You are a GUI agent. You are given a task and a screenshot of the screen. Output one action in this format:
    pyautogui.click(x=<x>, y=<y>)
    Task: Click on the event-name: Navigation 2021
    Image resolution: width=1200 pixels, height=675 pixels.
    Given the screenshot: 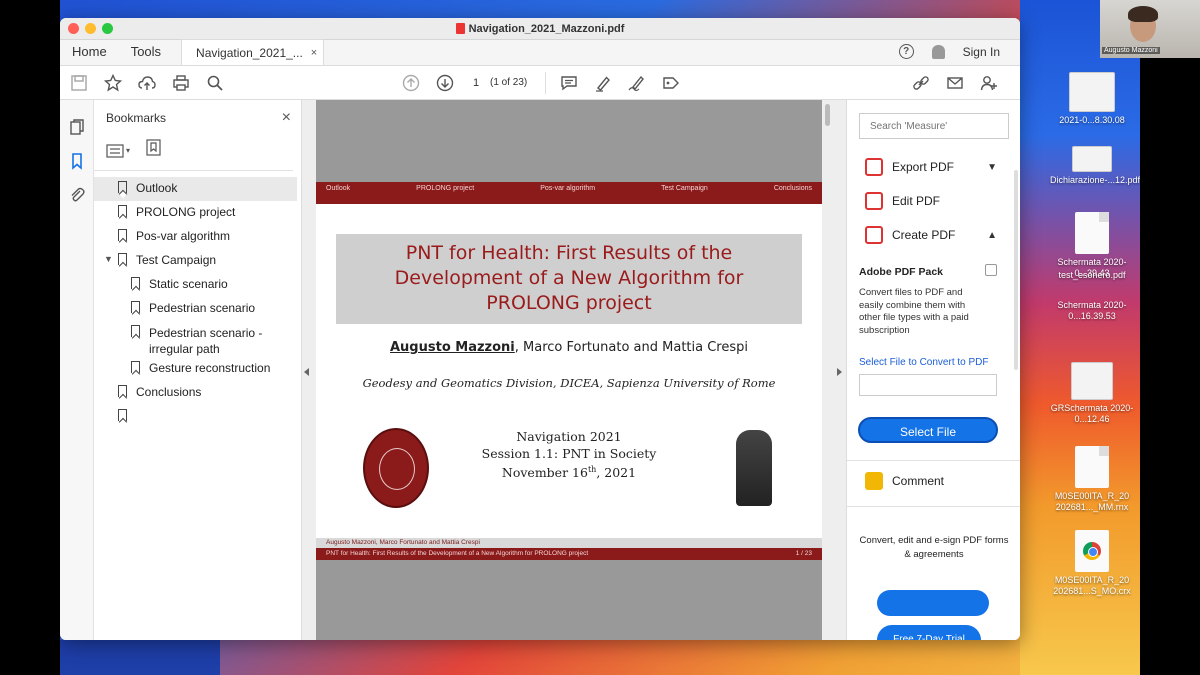 What is the action you would take?
    pyautogui.click(x=569, y=436)
    